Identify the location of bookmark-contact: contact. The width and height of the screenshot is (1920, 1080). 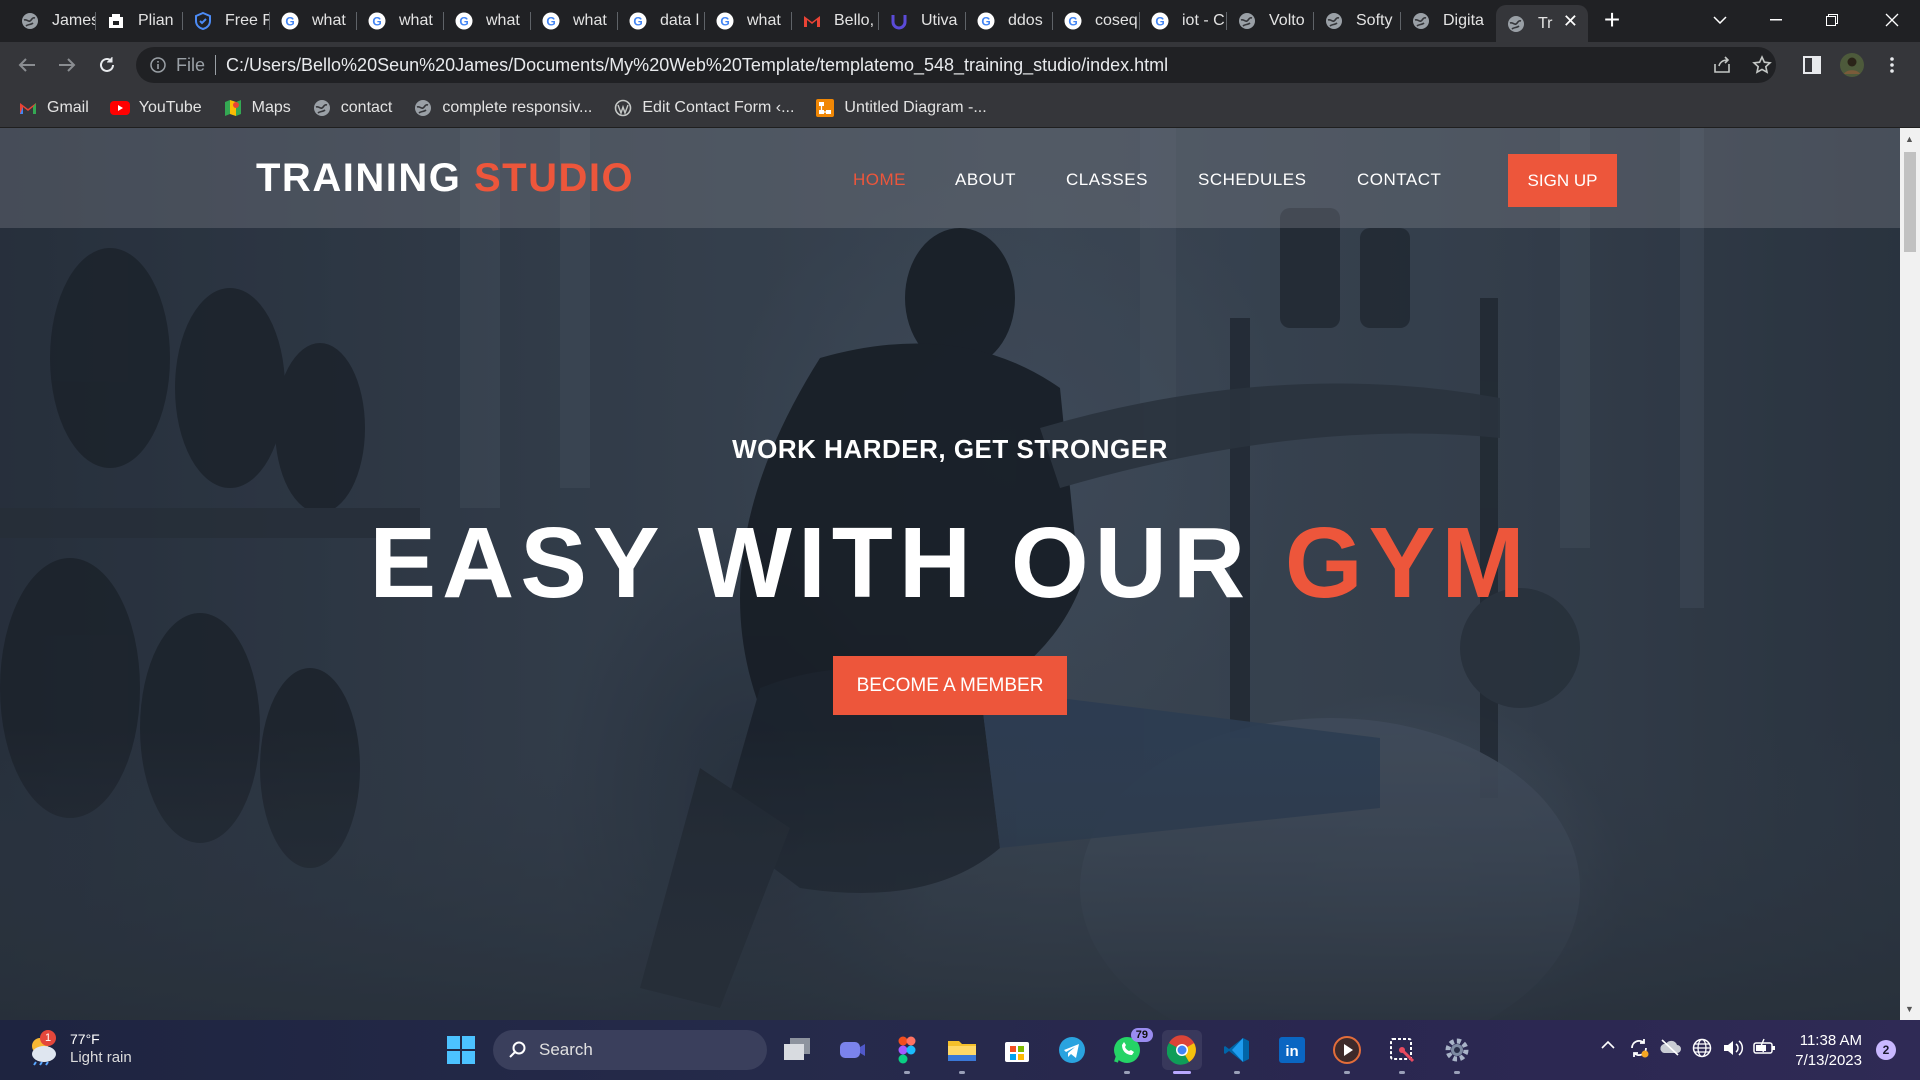
(352, 108).